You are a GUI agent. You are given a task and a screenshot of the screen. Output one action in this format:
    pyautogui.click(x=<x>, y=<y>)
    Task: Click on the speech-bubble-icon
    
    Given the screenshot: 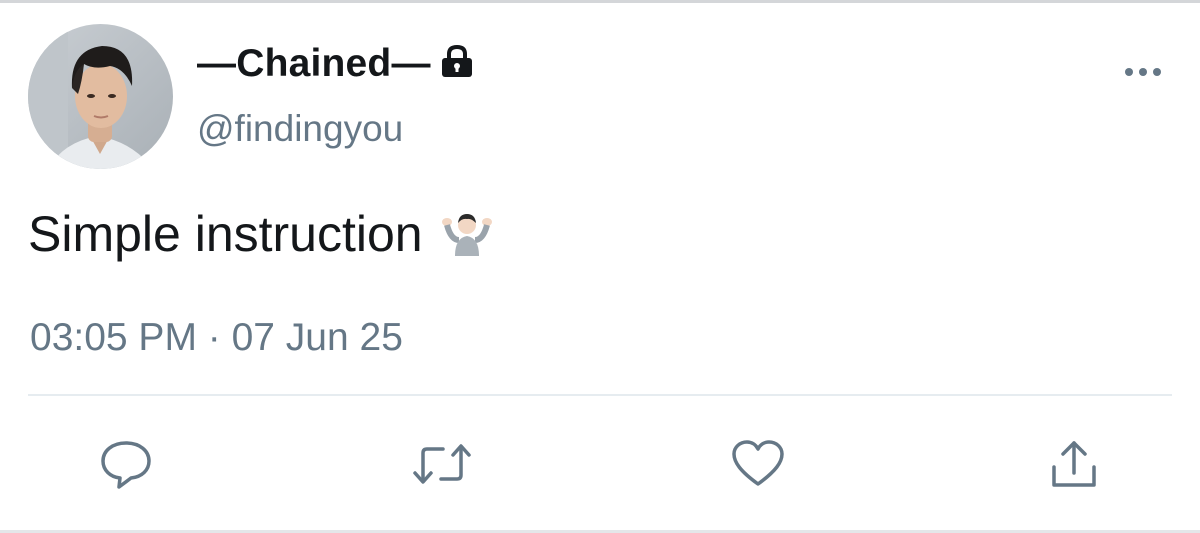 What is the action you would take?
    pyautogui.click(x=126, y=466)
    